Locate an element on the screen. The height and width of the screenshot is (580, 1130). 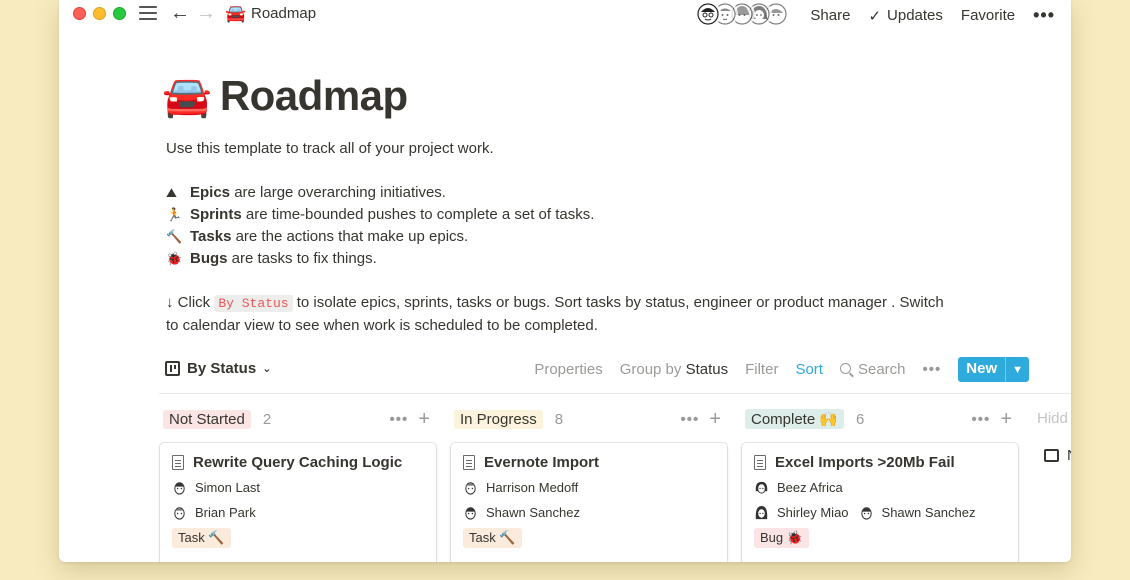
favorite-button: Favorite is located at coordinates (988, 15).